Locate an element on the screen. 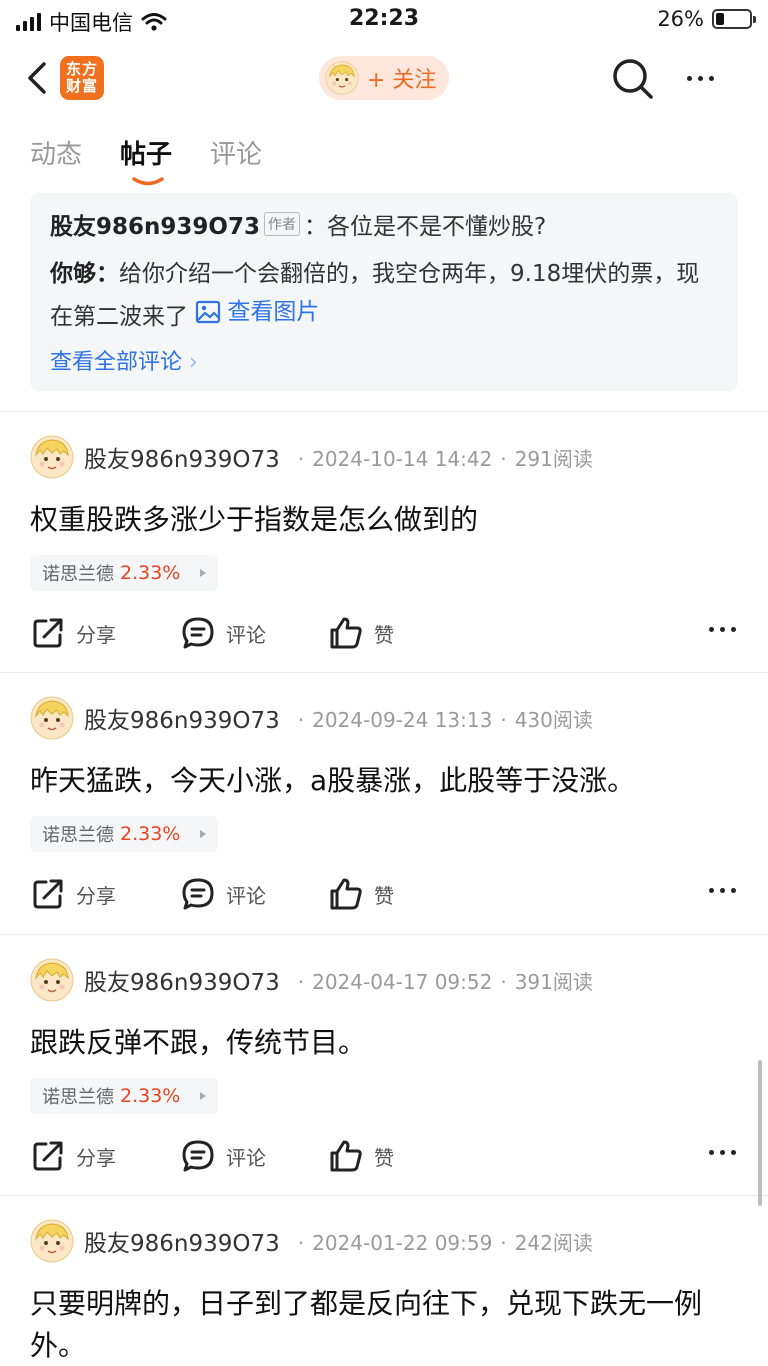 The width and height of the screenshot is (768, 1366). reply-user: 你够： is located at coordinates (84, 274).